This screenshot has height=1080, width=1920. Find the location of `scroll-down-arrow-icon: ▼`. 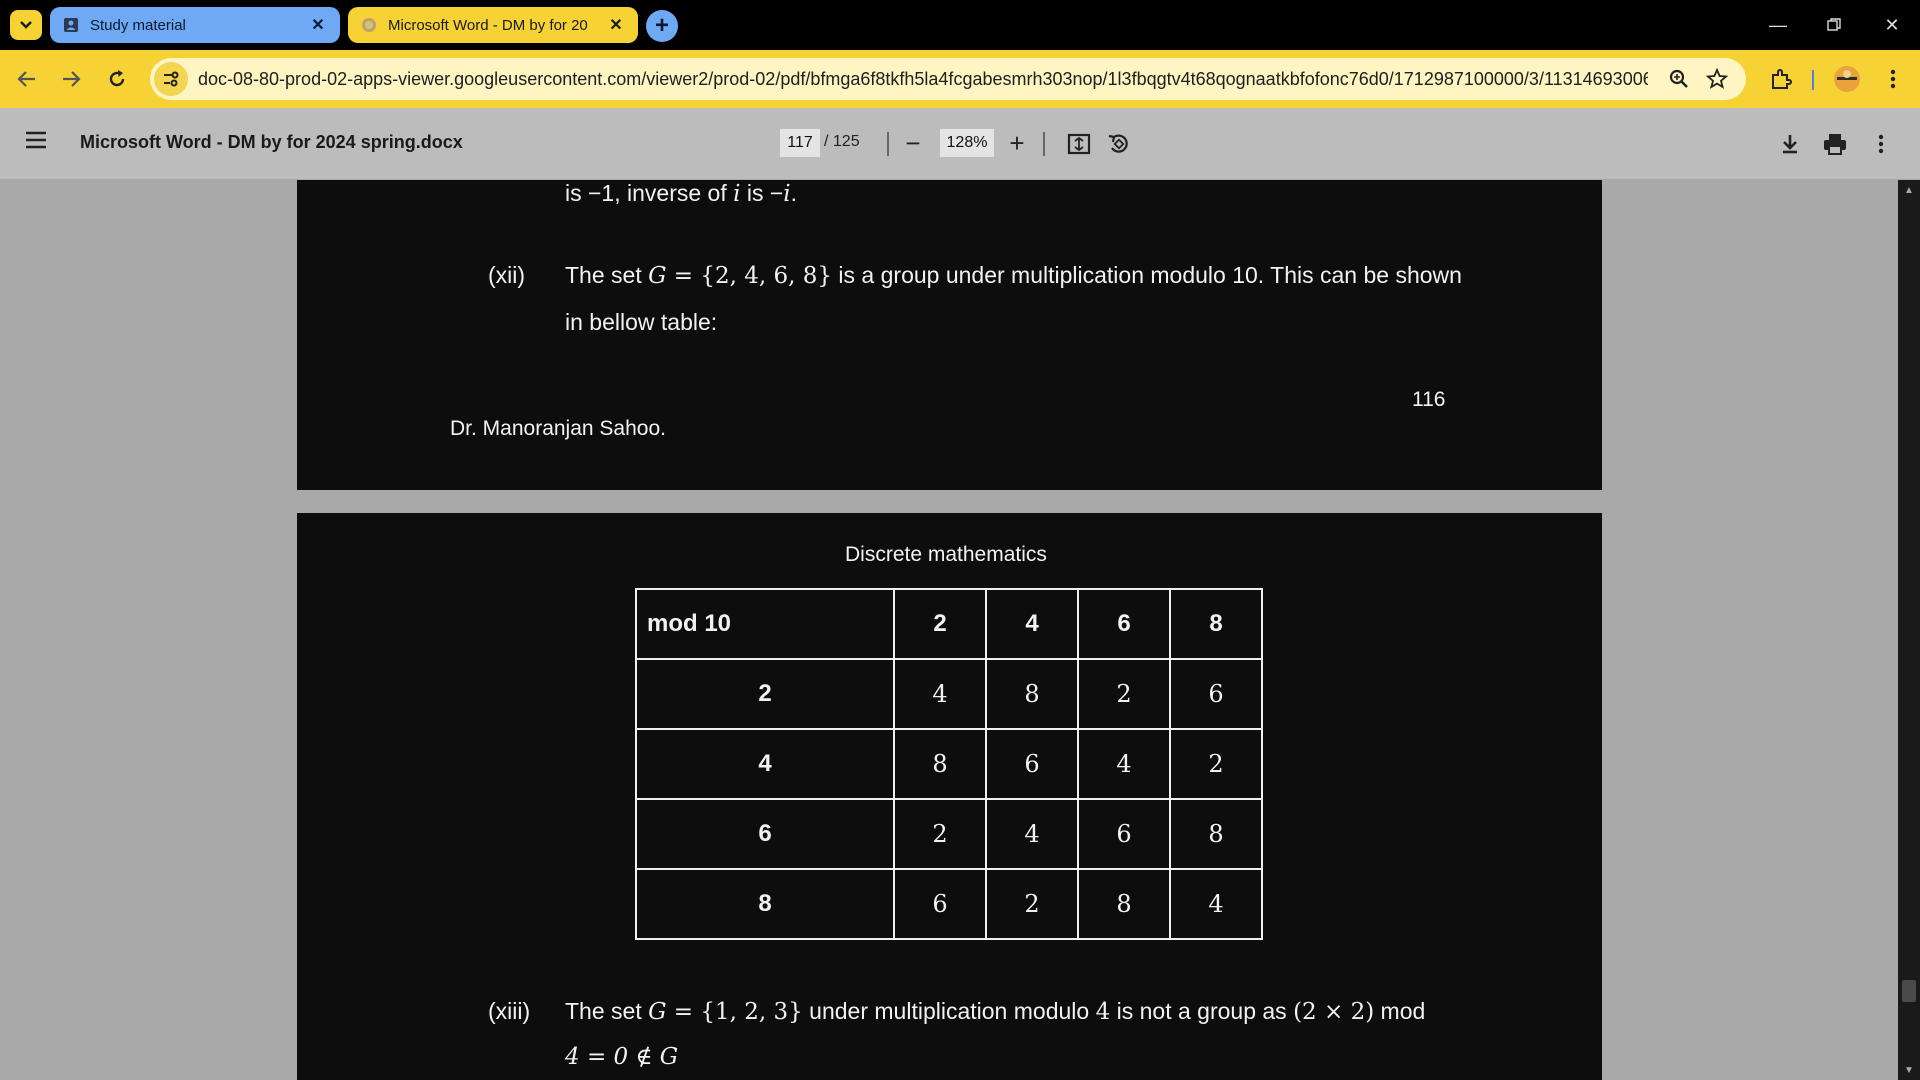

scroll-down-arrow-icon: ▼ is located at coordinates (1909, 1070).